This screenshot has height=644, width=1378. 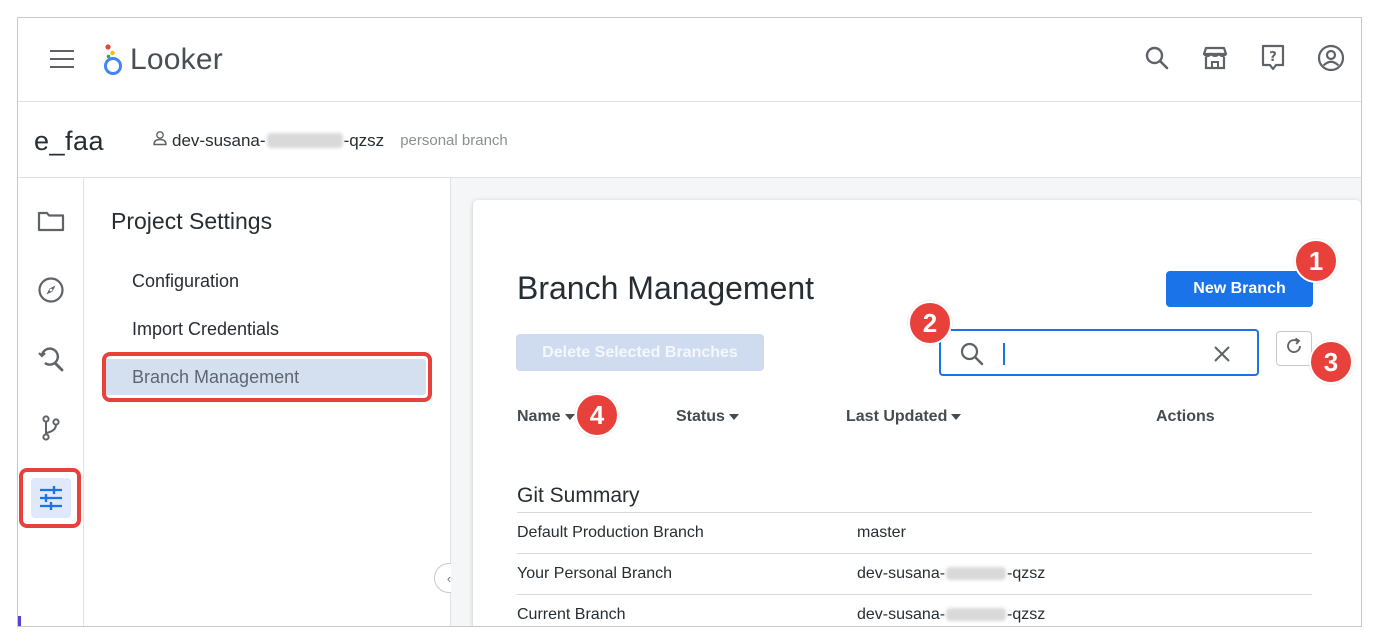 What do you see at coordinates (1004, 354) in the screenshot?
I see `text-caret` at bounding box center [1004, 354].